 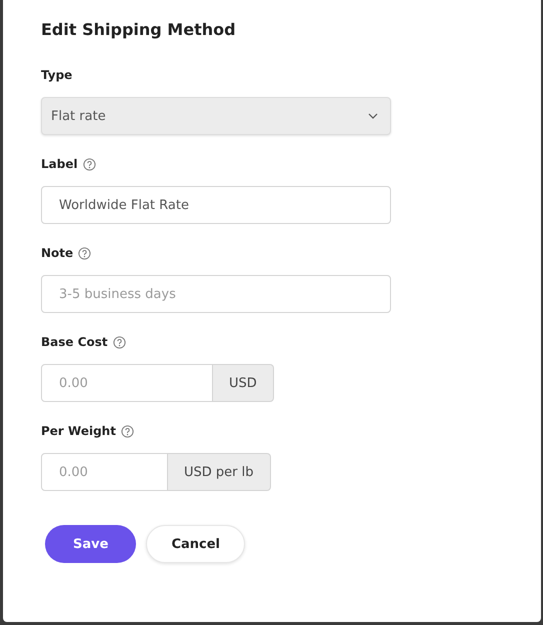 What do you see at coordinates (57, 253) in the screenshot?
I see `field-label: Note` at bounding box center [57, 253].